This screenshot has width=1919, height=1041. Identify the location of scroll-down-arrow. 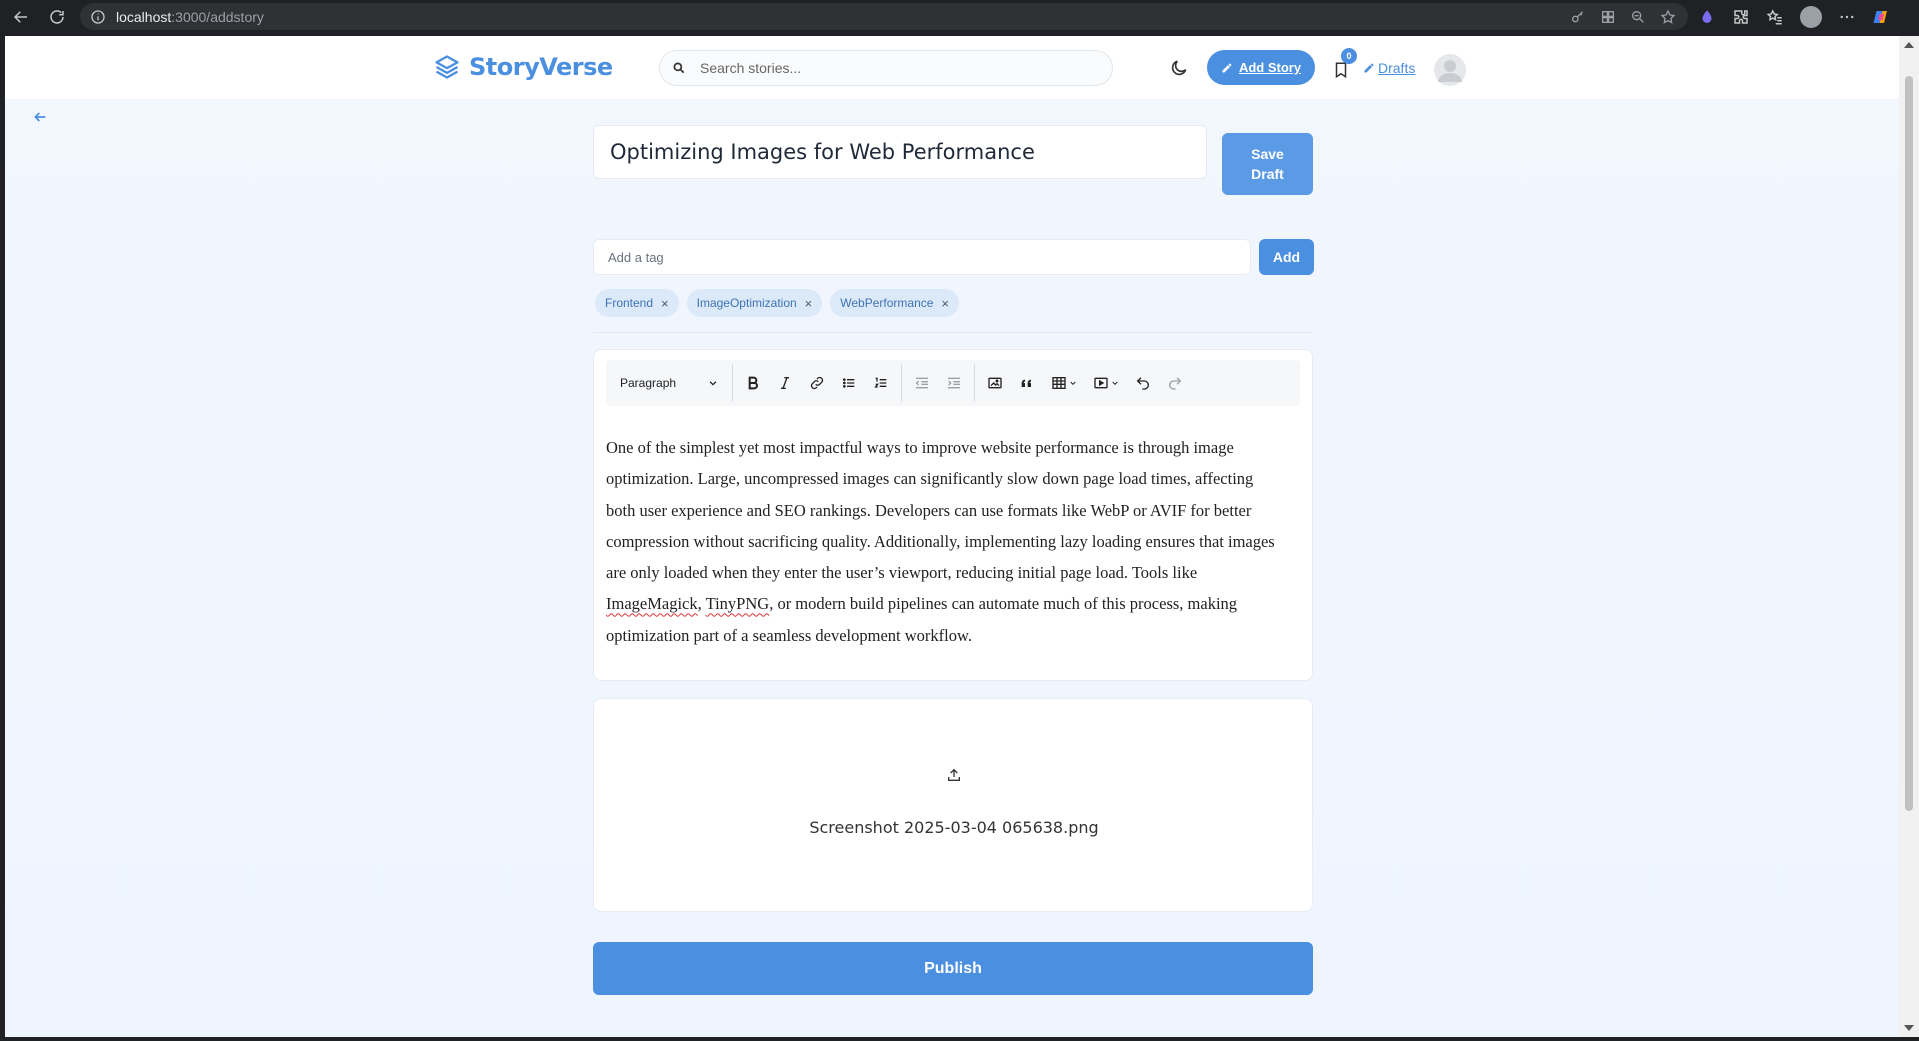
(1909, 1028).